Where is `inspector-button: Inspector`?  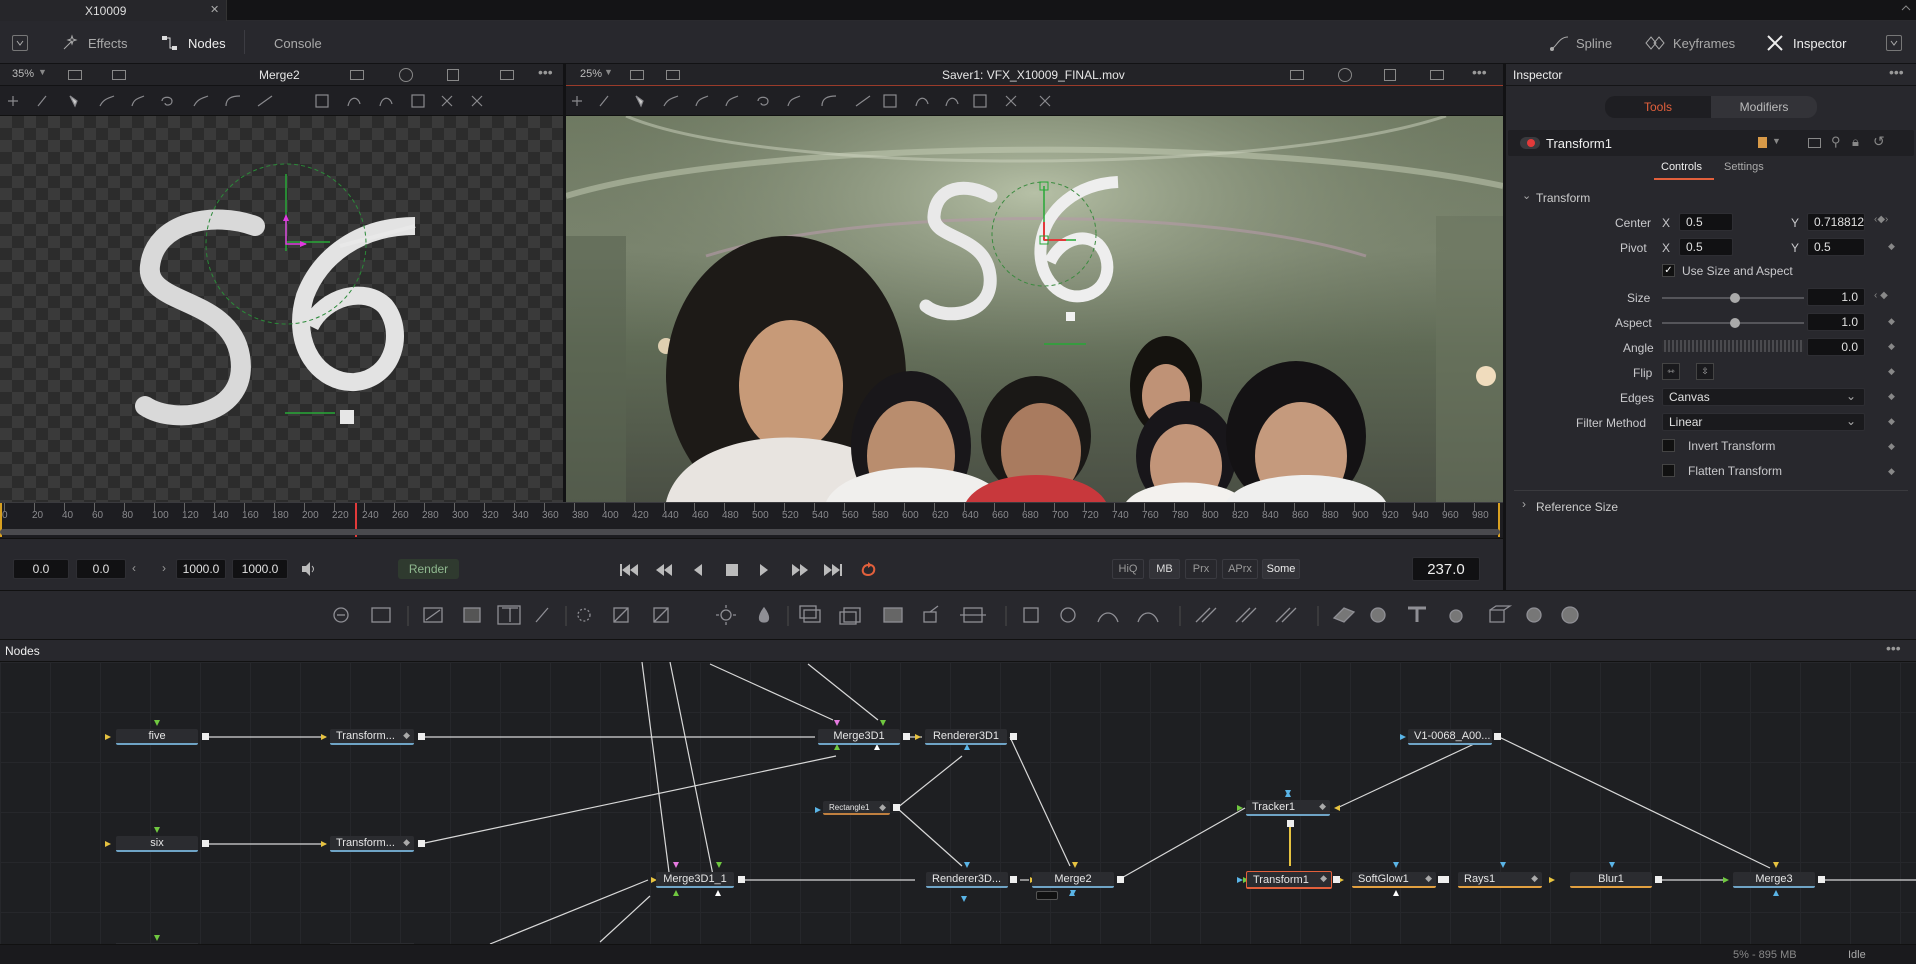
inspector-button: Inspector is located at coordinates (1805, 43).